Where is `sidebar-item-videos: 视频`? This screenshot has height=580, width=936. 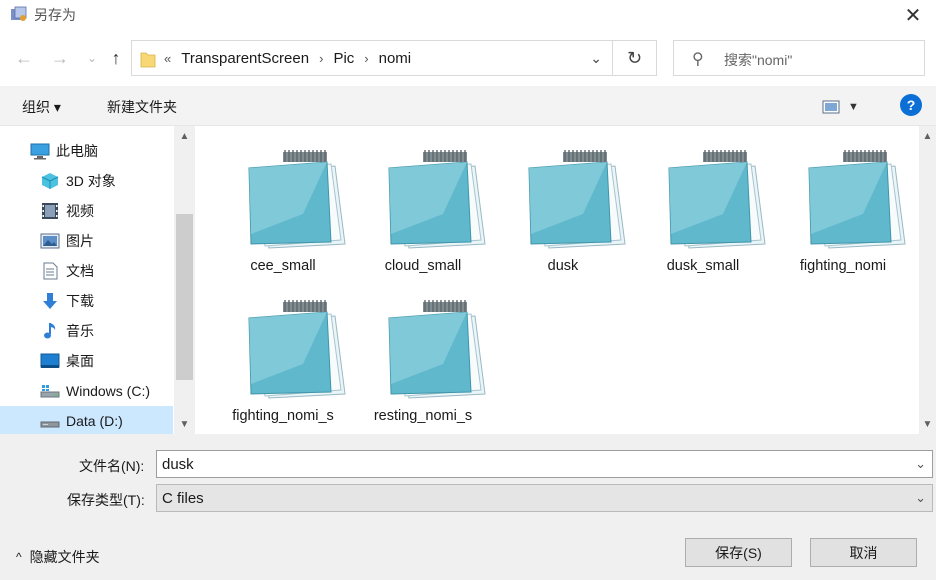
sidebar-item-videos: 视频 is located at coordinates (86, 211).